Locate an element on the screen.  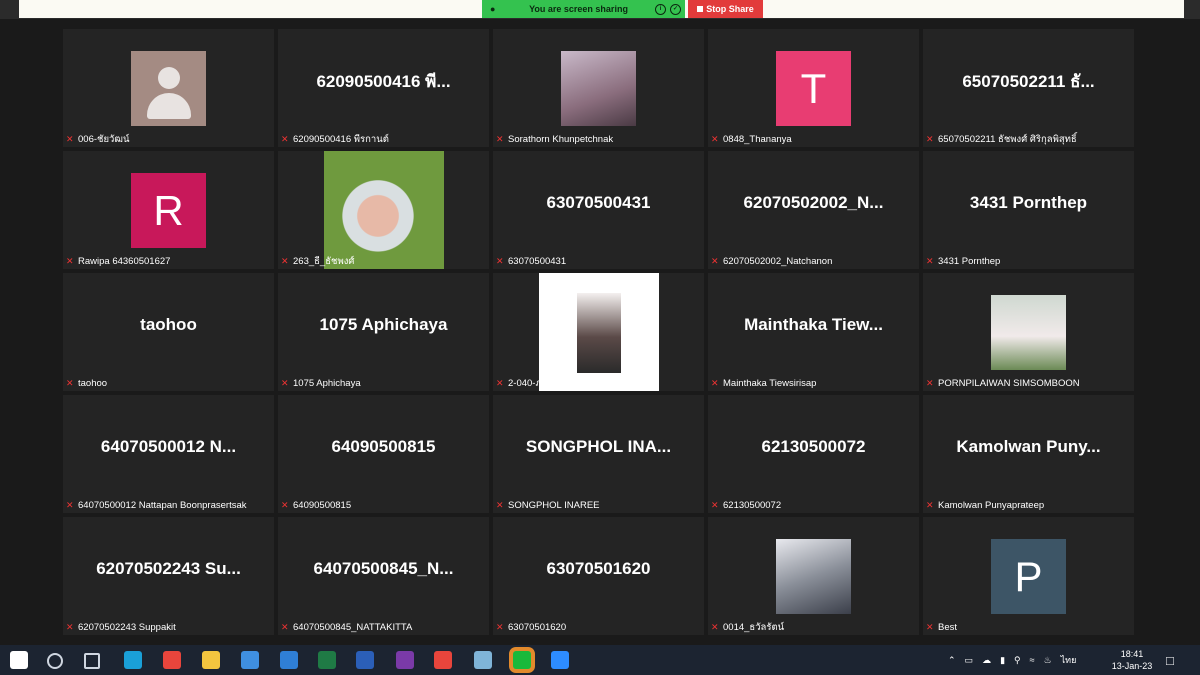
participant-name: Rawipa 64360501627 is located at coordinates (124, 261).